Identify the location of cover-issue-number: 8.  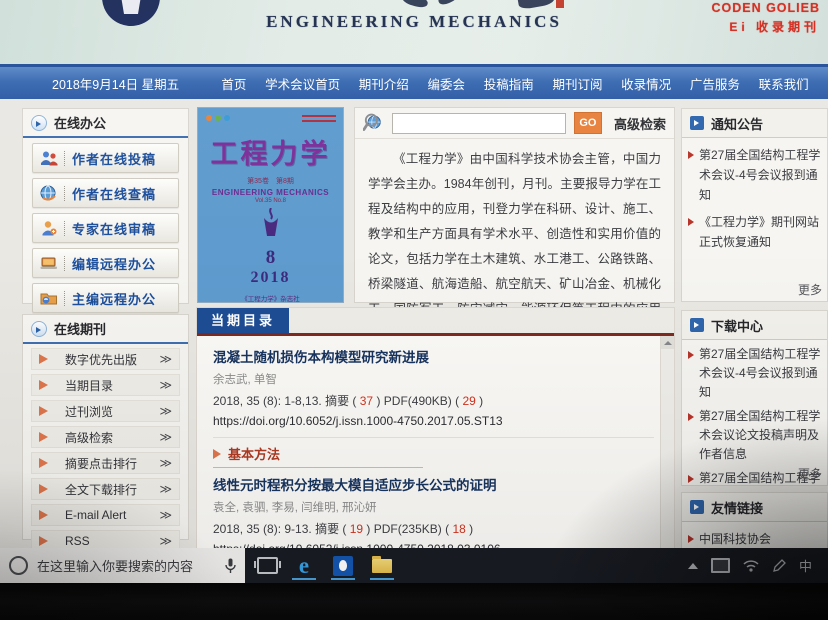
(270, 257).